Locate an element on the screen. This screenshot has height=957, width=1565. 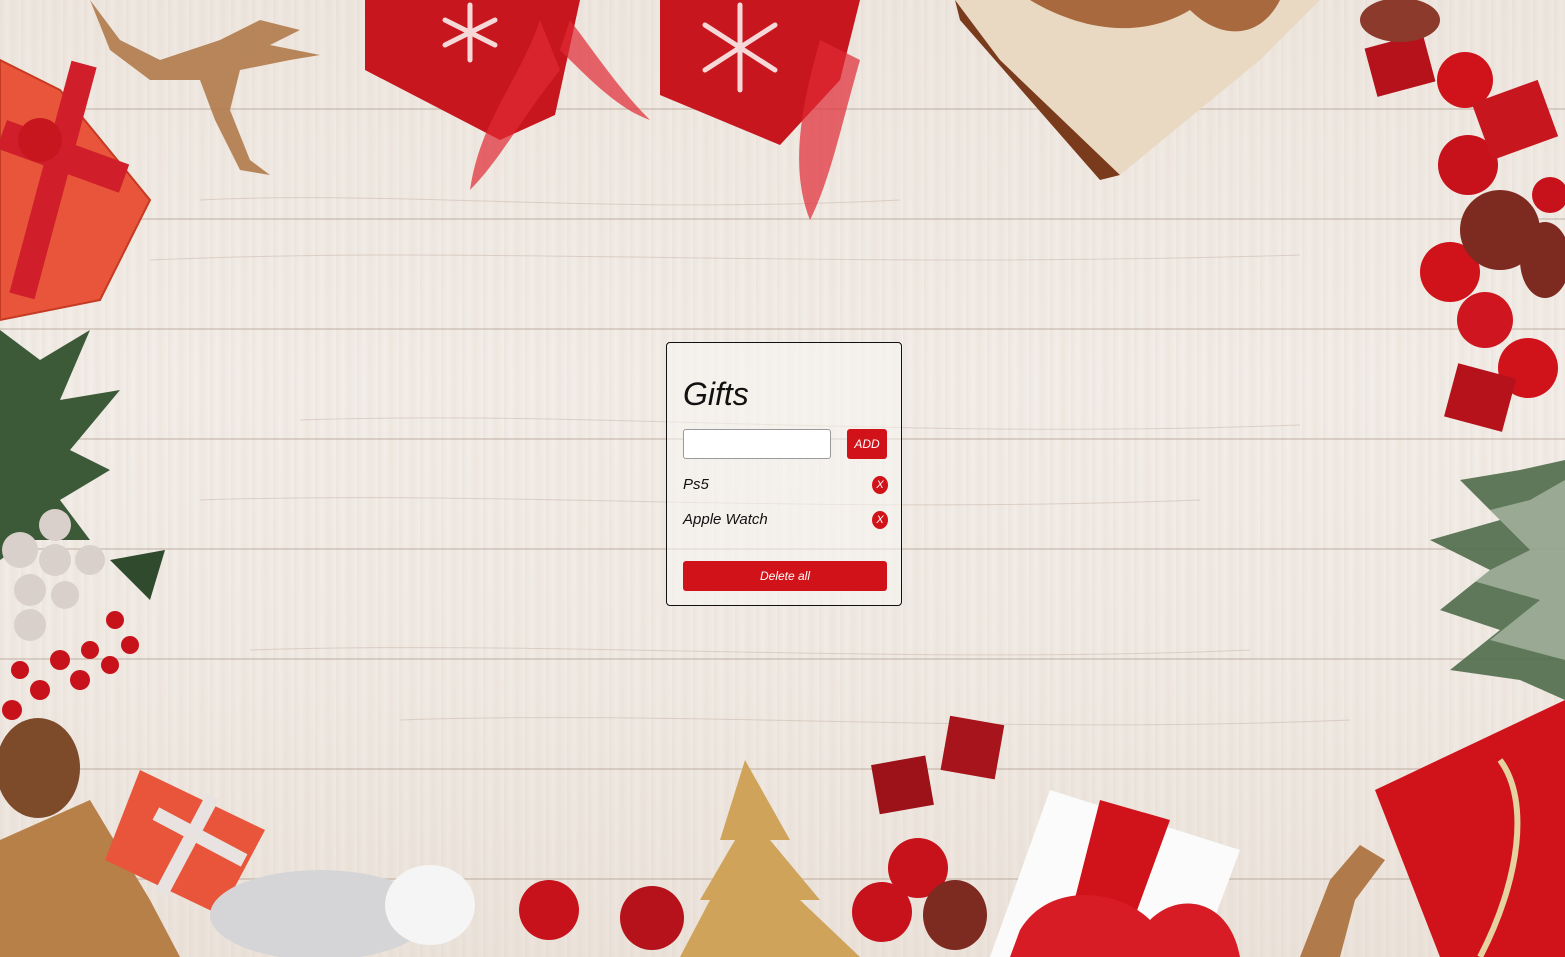
gift-name: Apple Watch is located at coordinates (725, 519).